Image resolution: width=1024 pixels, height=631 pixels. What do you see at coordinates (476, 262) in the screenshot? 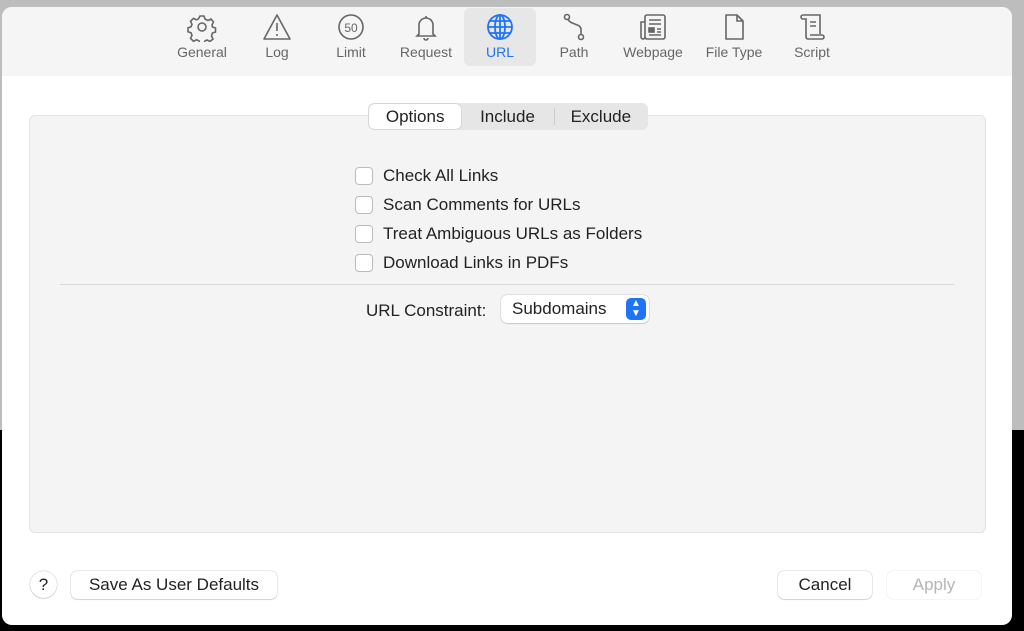
I see `checkbox-label: Download Links in PDFs` at bounding box center [476, 262].